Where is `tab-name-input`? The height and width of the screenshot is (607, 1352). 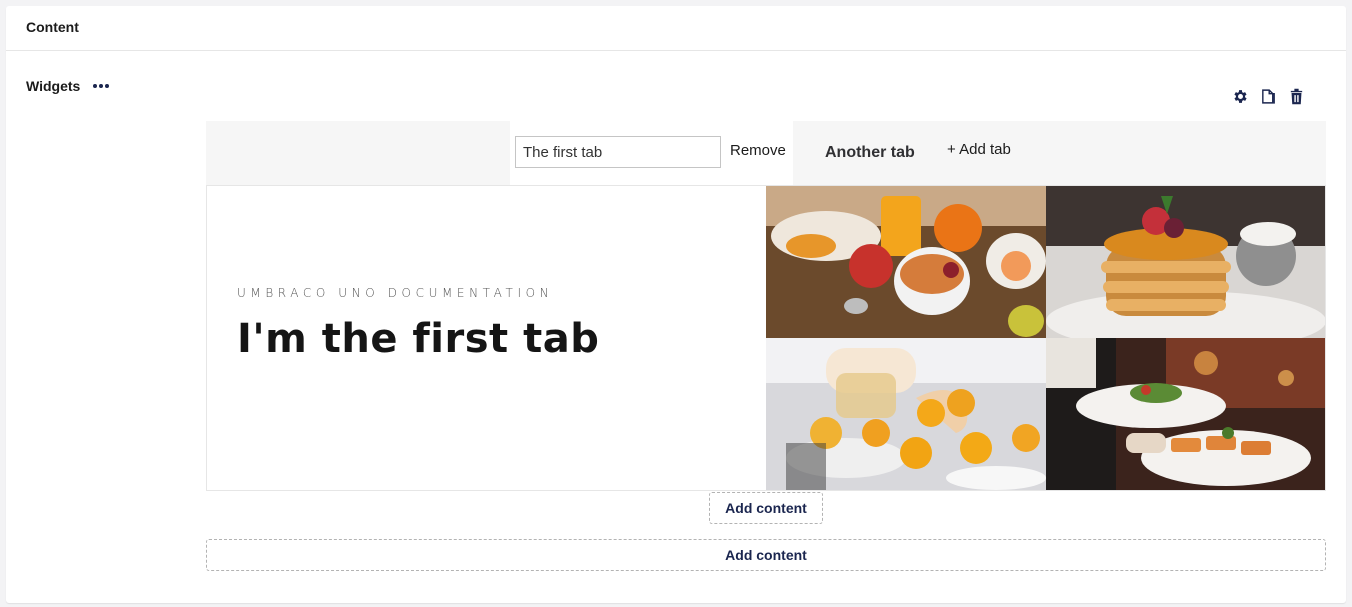
tab-name-input is located at coordinates (618, 152).